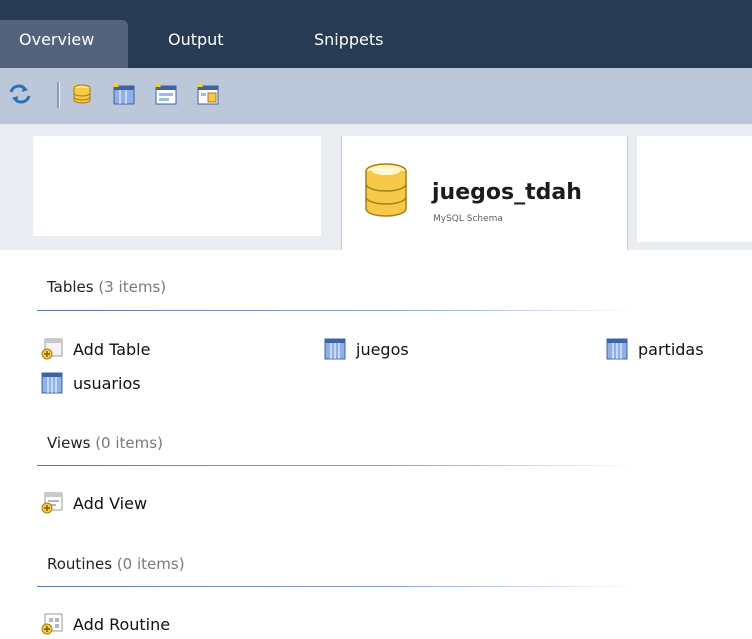 The height and width of the screenshot is (639, 752). What do you see at coordinates (177, 186) in the screenshot?
I see `schema-header-left-panel` at bounding box center [177, 186].